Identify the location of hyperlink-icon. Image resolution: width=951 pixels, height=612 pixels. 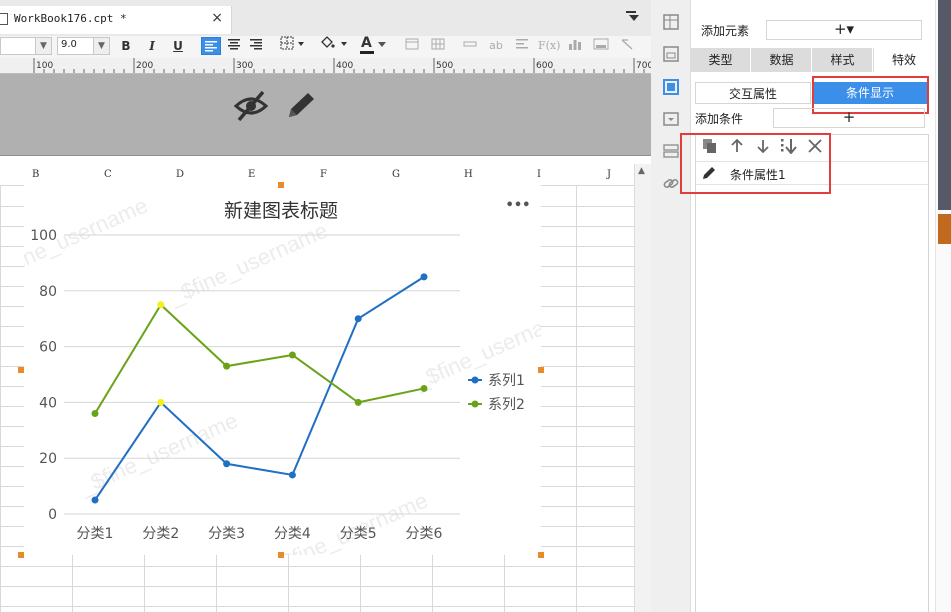
(671, 183).